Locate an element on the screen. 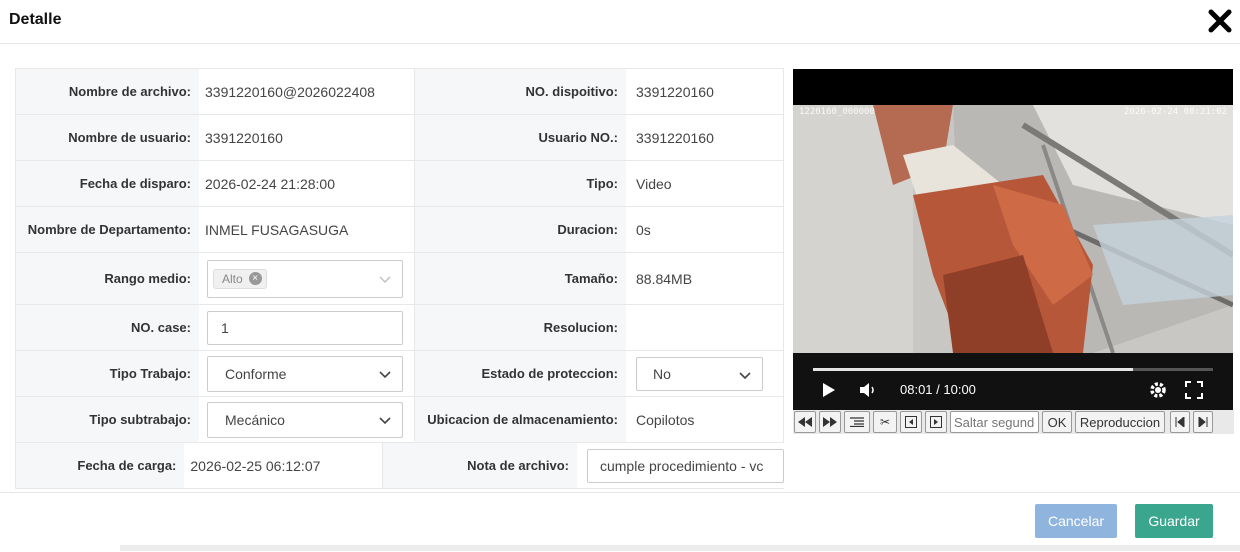 The width and height of the screenshot is (1240, 552). rango-tag-label: Alto is located at coordinates (232, 278).